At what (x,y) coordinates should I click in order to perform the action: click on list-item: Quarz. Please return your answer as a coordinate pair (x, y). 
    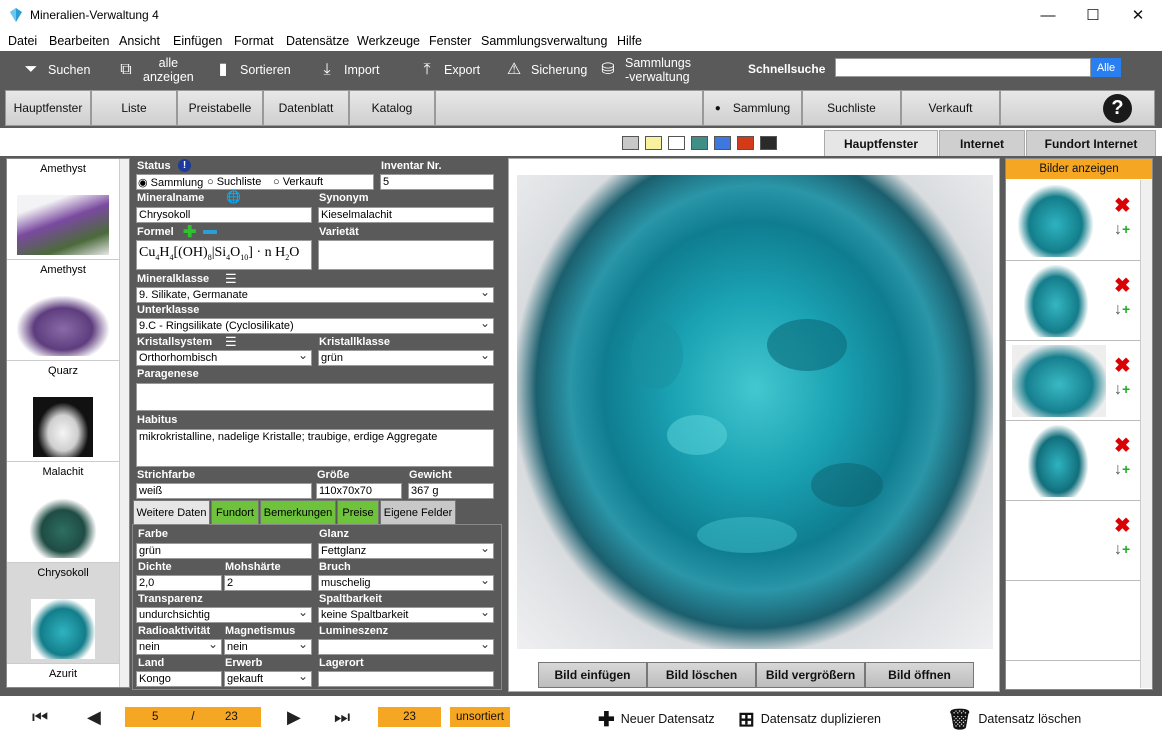
    Looking at the image, I should click on (63, 411).